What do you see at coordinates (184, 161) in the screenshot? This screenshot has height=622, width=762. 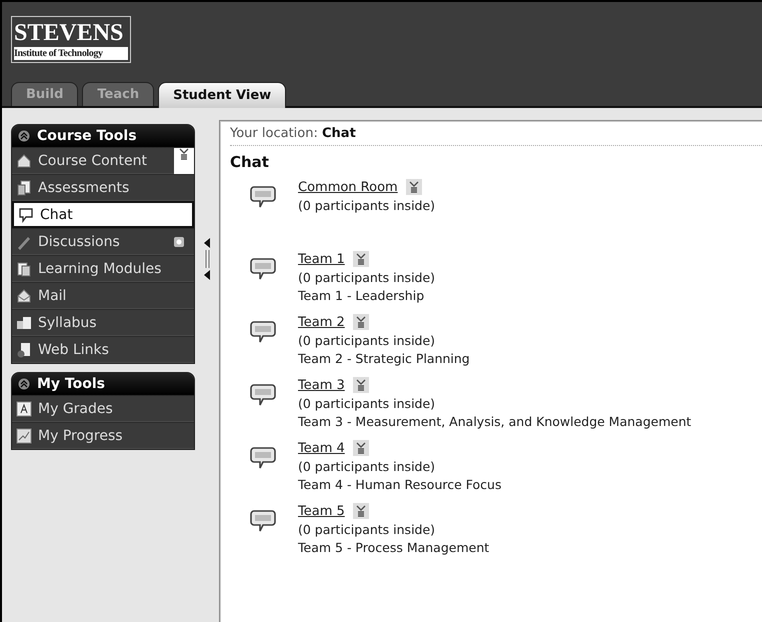 I see `expand-button` at bounding box center [184, 161].